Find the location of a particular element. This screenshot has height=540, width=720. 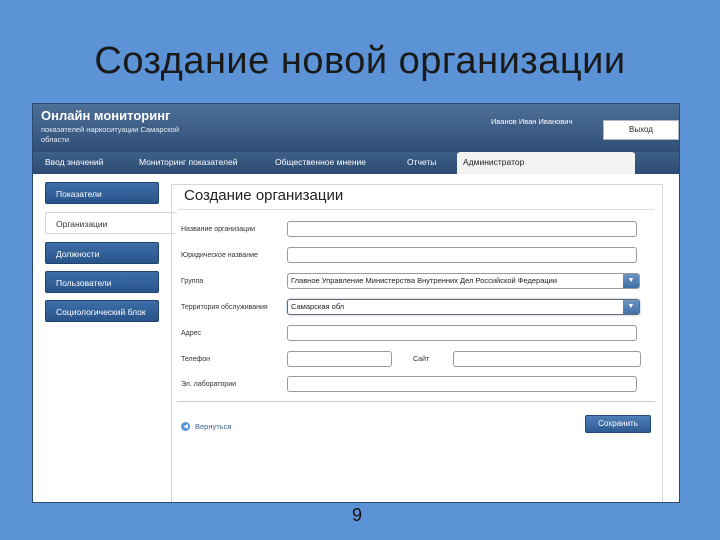

email-label: Эл. лаборатории is located at coordinates (209, 384).